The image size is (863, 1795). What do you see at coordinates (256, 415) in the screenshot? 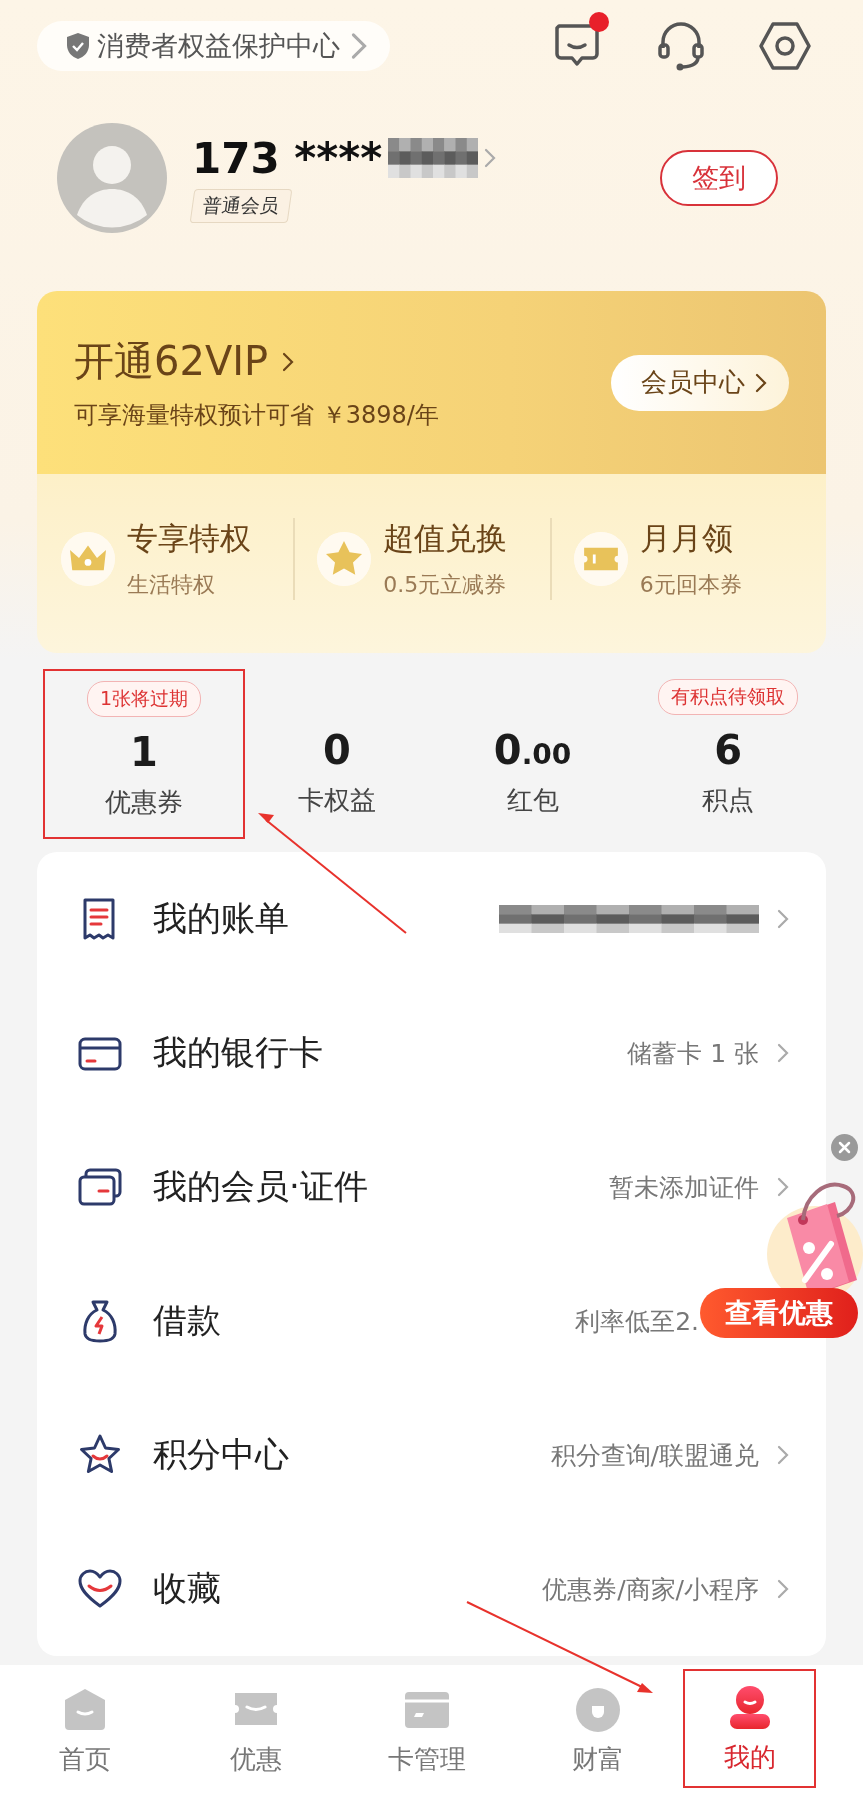
I see `vip-subtitle: 可享海量特权预计可省 ￥3898/年` at bounding box center [256, 415].